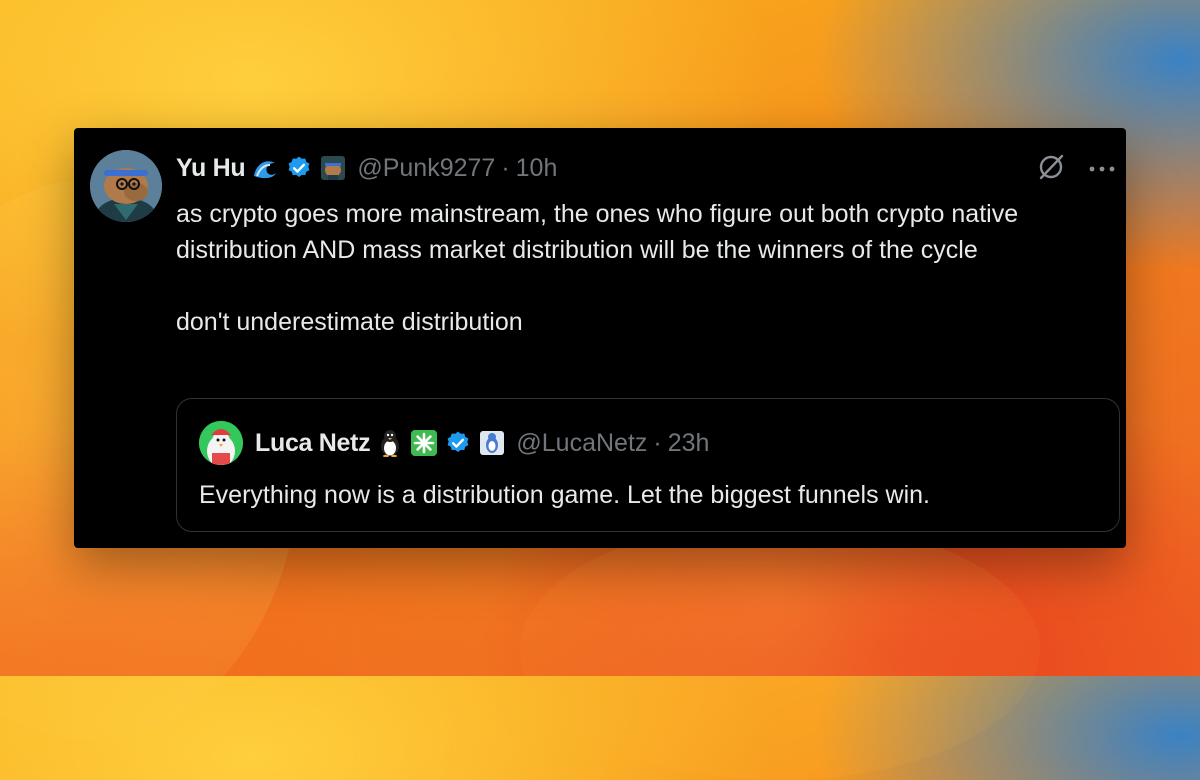 The image size is (1200, 780). I want to click on quote-timestamp: 23h, so click(689, 443).